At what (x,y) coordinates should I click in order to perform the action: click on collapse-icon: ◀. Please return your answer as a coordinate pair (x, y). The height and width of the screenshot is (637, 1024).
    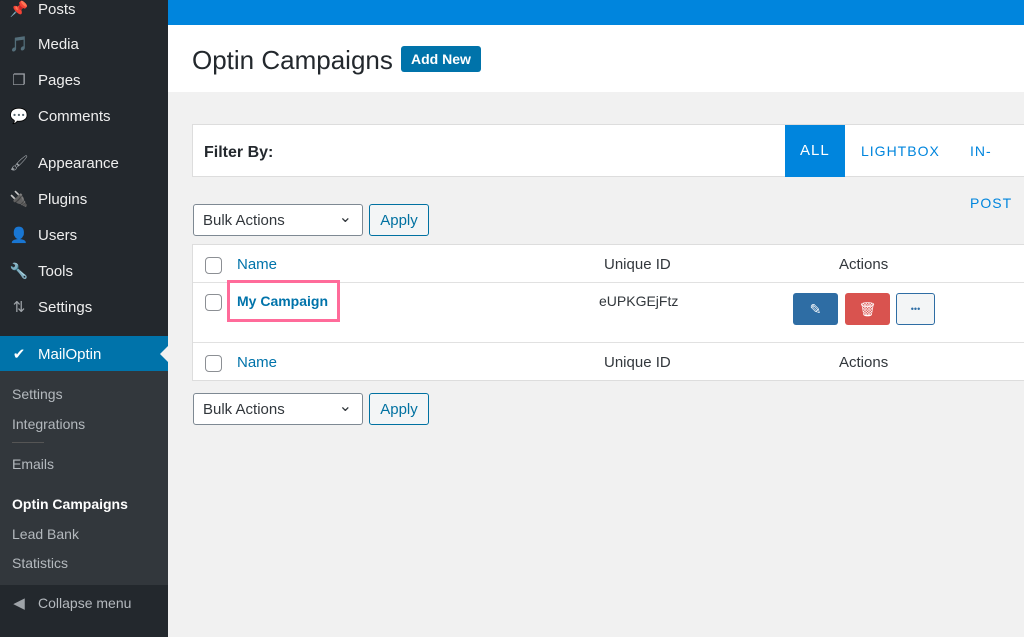
    Looking at the image, I should click on (19, 603).